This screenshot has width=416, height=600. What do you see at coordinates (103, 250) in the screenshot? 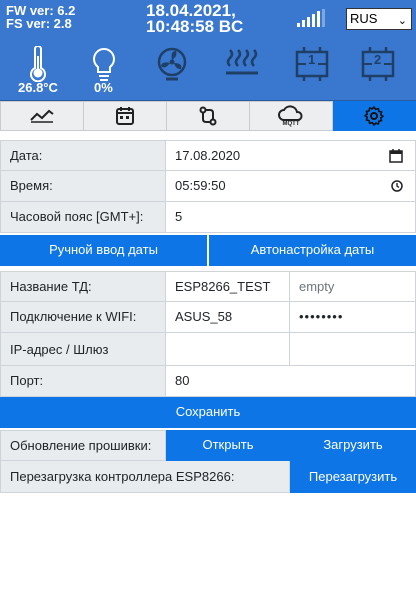
I see `manual-date-button: Ручной ввод даты` at bounding box center [103, 250].